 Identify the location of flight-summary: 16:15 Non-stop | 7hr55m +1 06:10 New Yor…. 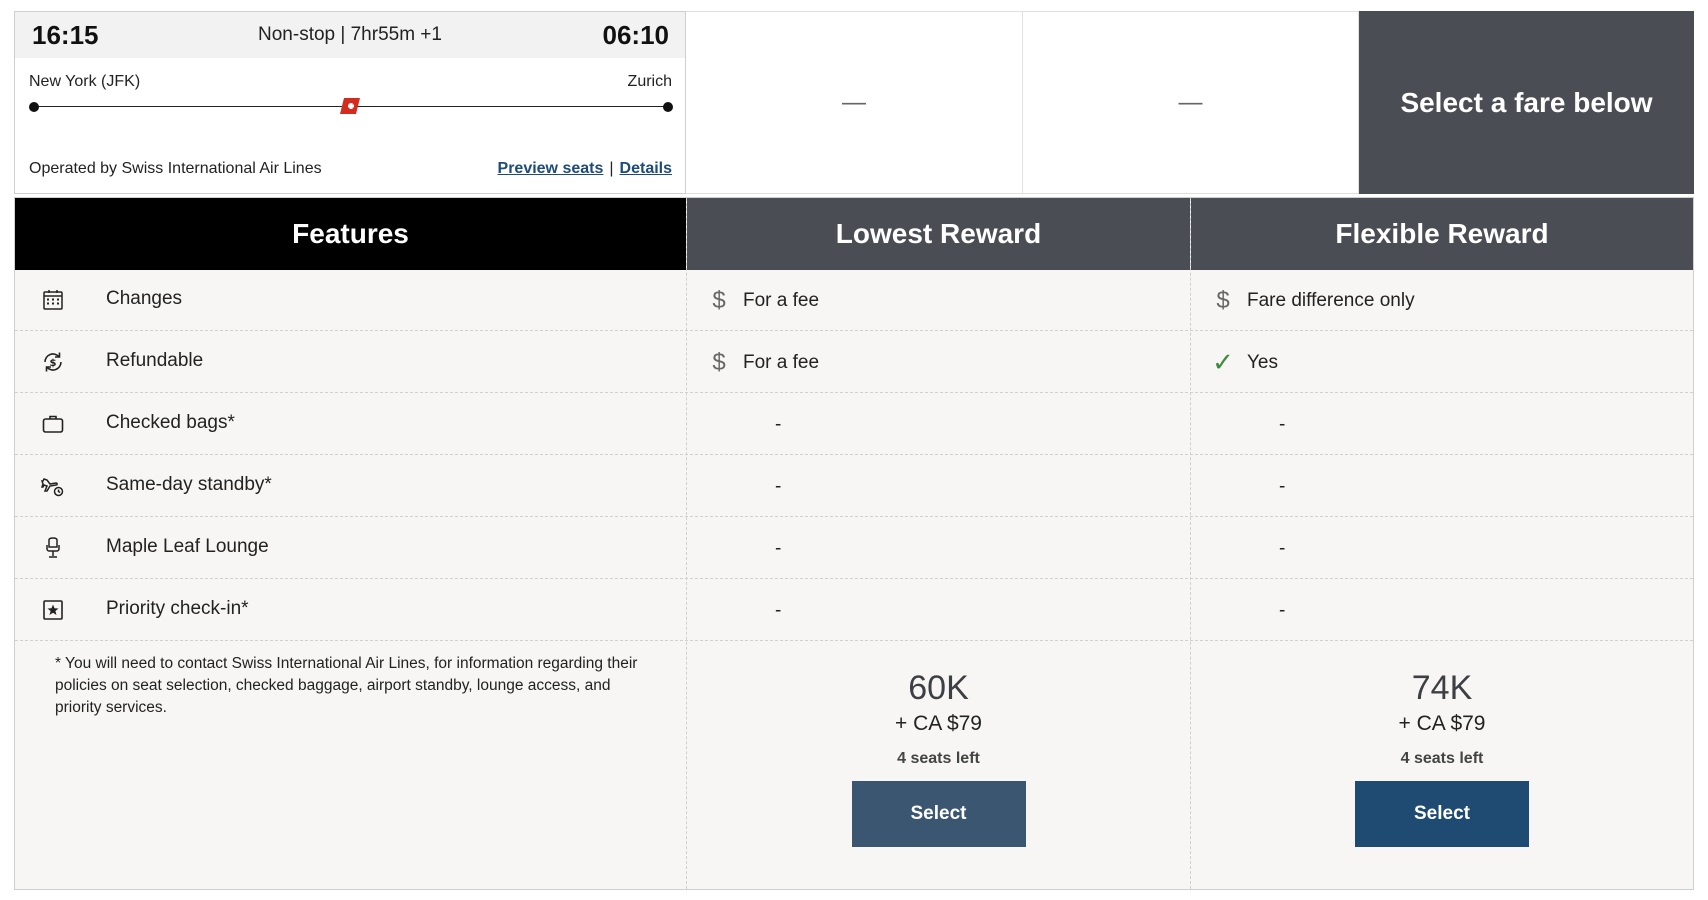
(350, 102).